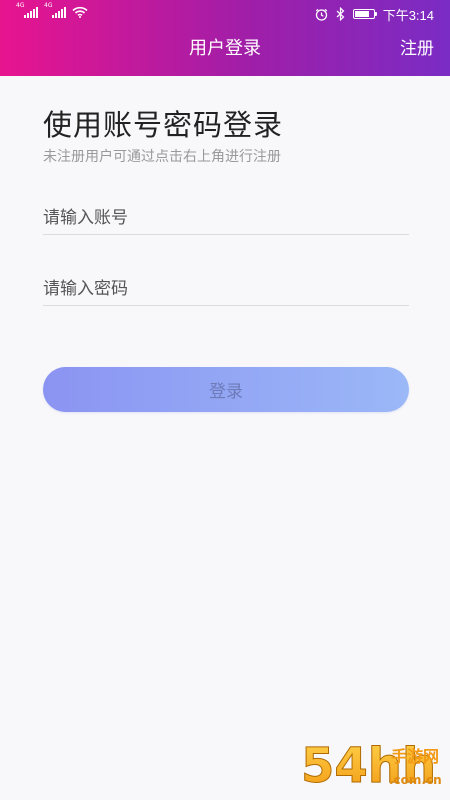 This screenshot has width=450, height=800. What do you see at coordinates (226, 389) in the screenshot?
I see `login-button: 登录` at bounding box center [226, 389].